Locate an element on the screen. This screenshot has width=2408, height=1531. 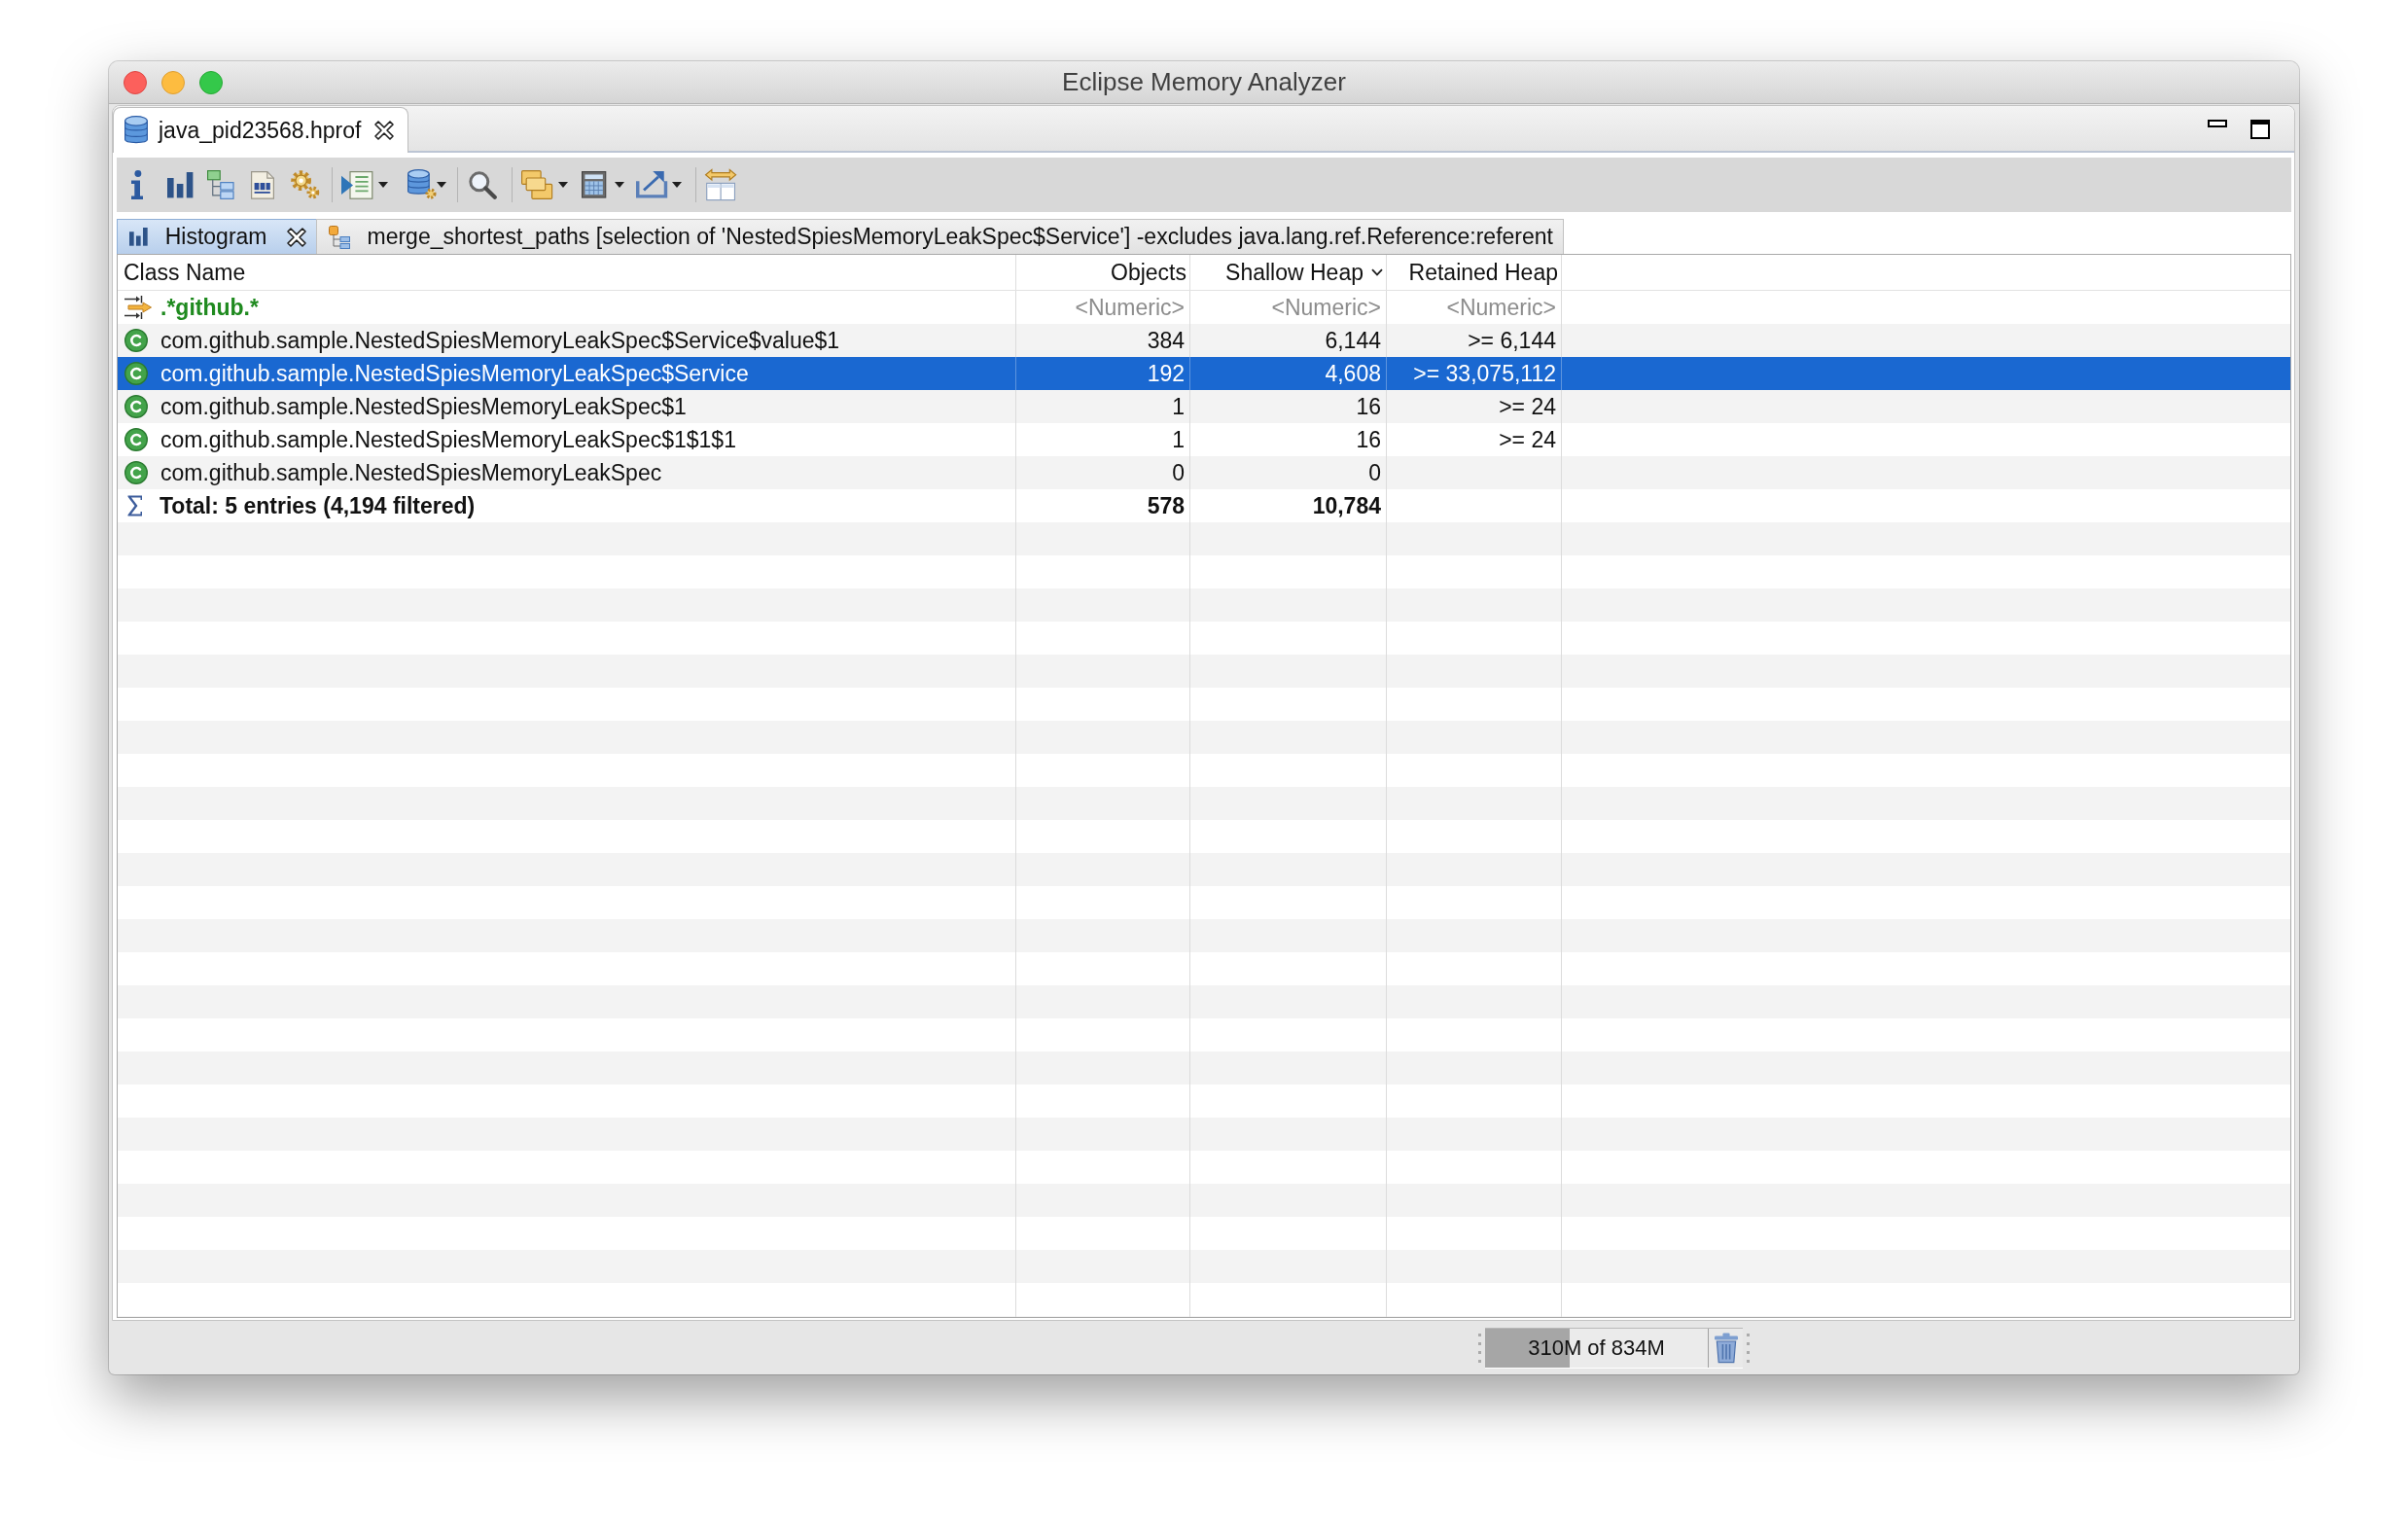
database-gear-icon is located at coordinates (422, 184).